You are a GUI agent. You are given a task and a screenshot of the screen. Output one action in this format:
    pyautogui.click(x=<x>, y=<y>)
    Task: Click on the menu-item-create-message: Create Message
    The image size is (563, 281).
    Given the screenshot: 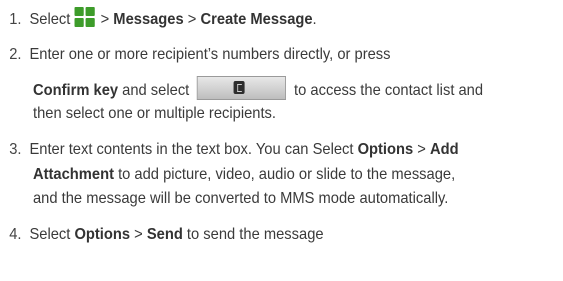 What is the action you would take?
    pyautogui.click(x=256, y=19)
    